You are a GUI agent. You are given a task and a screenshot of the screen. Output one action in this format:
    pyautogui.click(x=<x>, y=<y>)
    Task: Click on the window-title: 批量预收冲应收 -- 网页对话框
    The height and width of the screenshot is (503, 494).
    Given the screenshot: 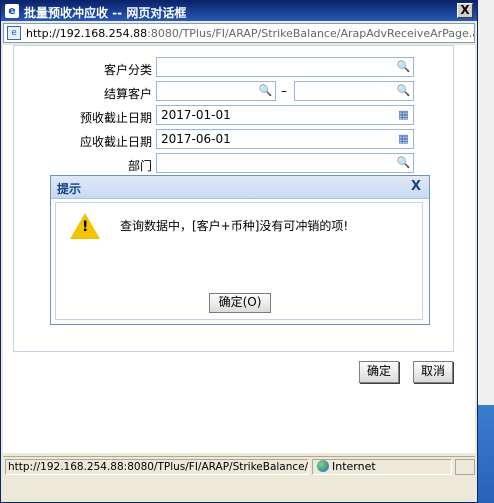 What is the action you would take?
    pyautogui.click(x=105, y=13)
    